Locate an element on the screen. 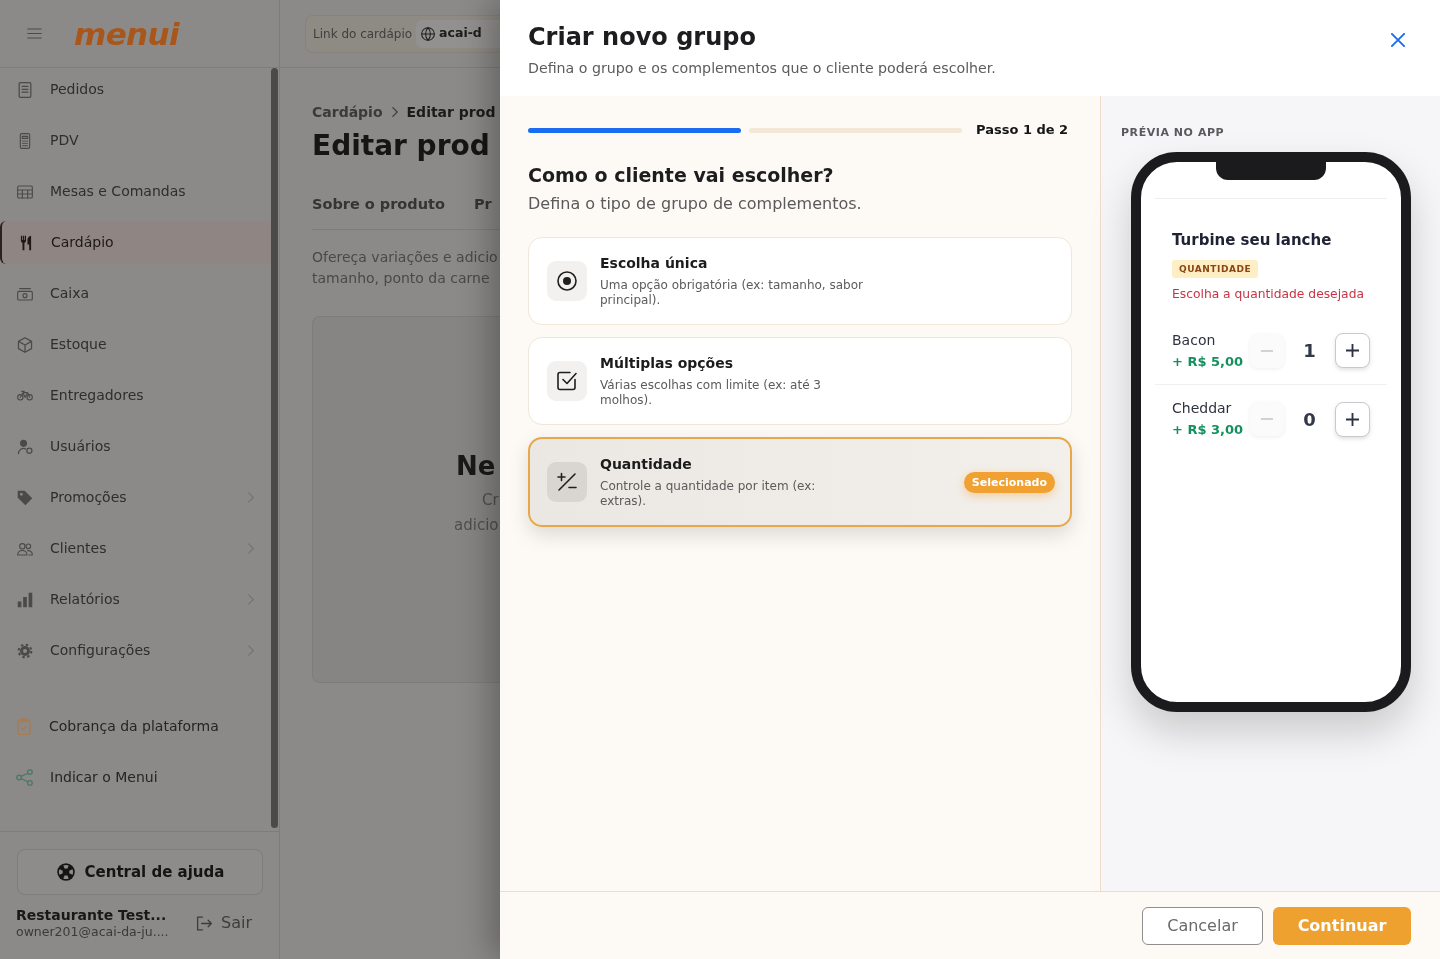 Image resolution: width=1440 pixels, height=959 pixels. item-price: + R$ 3,00 is located at coordinates (1208, 430).